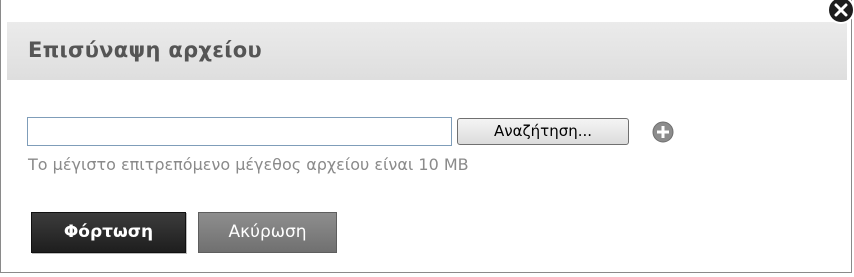 Image resolution: width=854 pixels, height=277 pixels. I want to click on plus-circle-icon, so click(663, 132).